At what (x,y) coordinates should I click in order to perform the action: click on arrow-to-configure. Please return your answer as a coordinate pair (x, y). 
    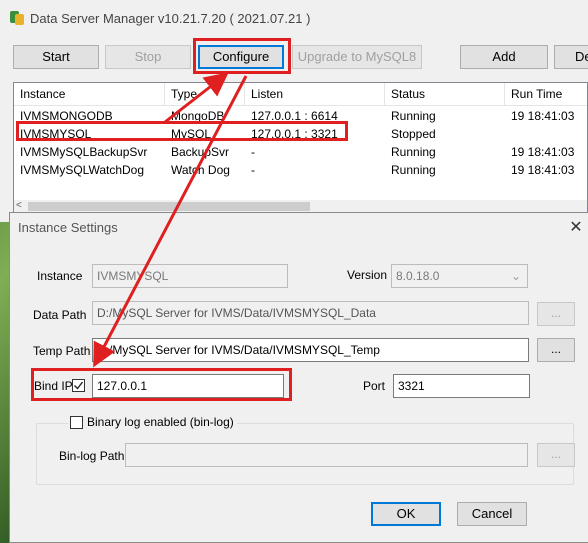
    Looking at the image, I should click on (196, 98).